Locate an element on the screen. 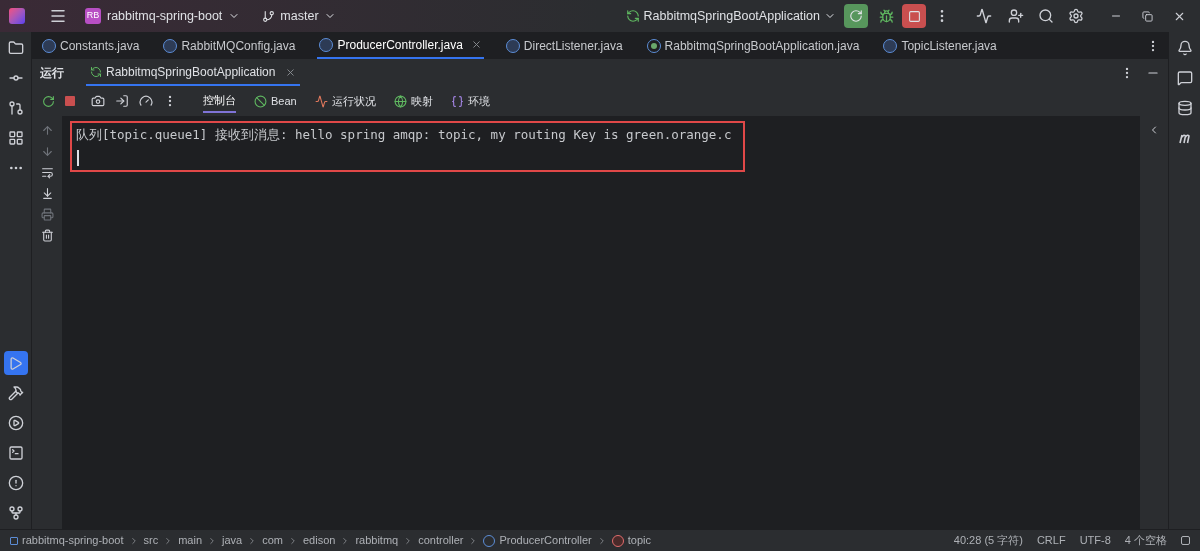  structure-icon is located at coordinates (15, 138).